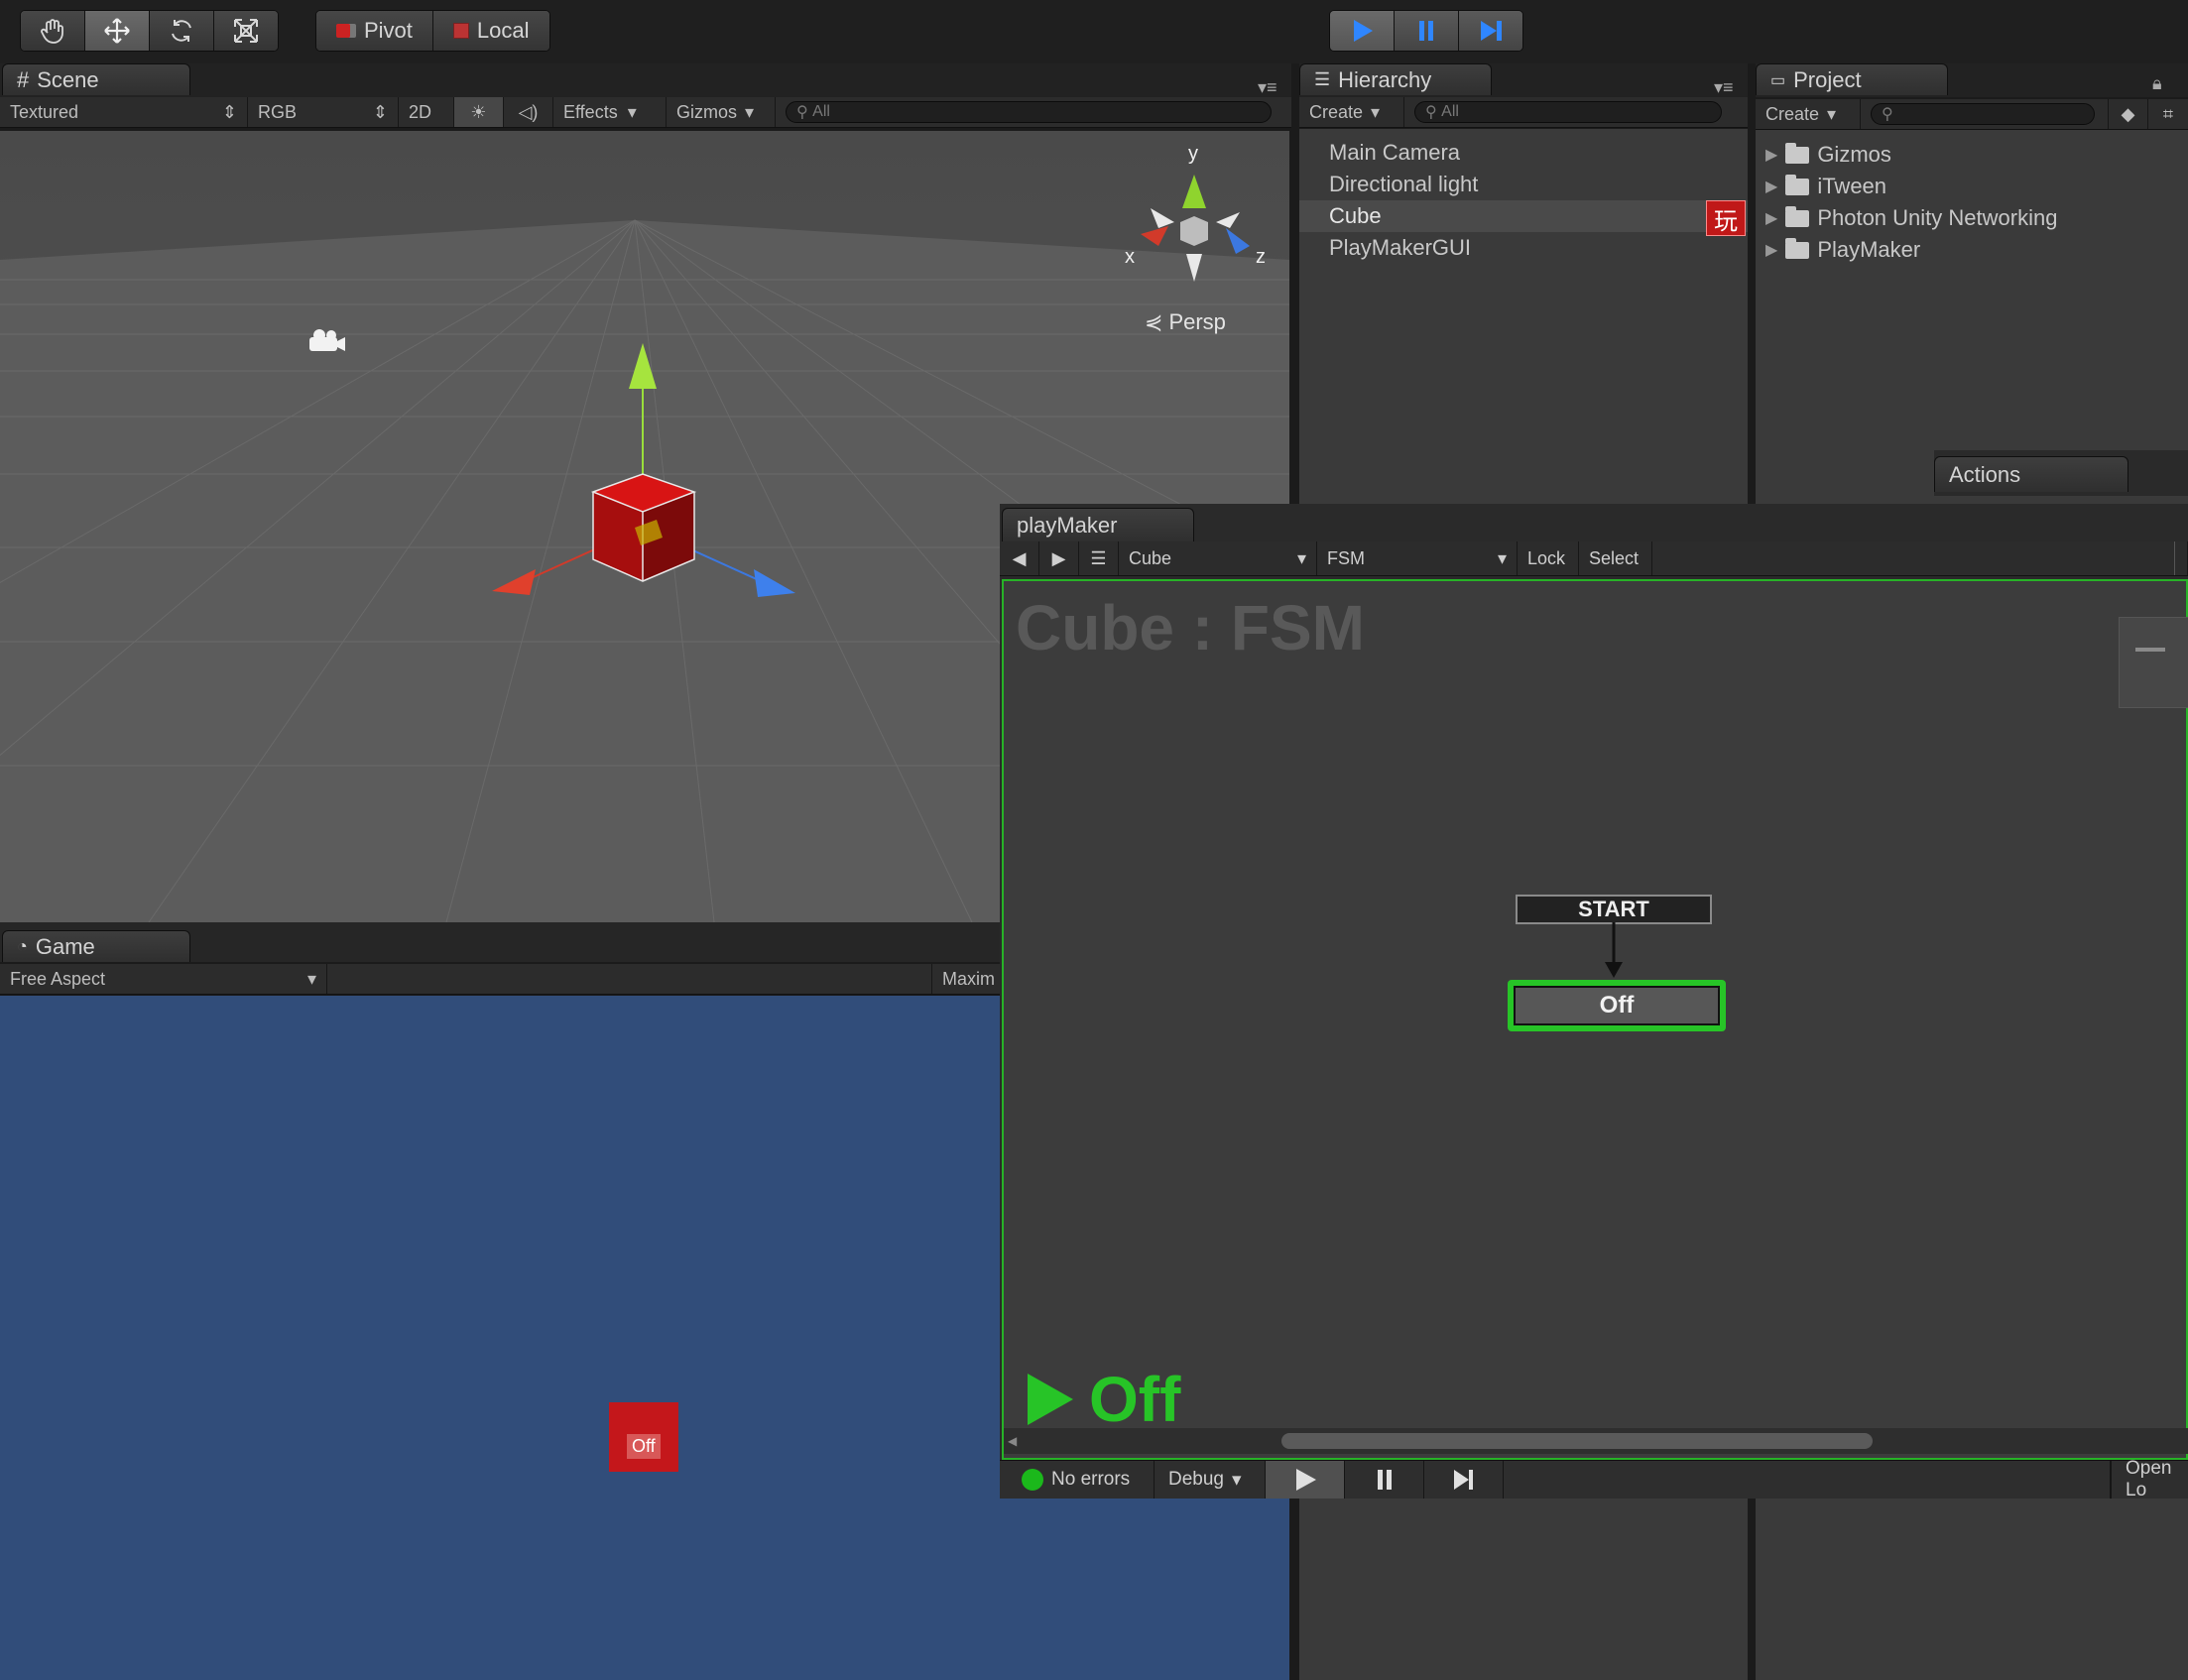 The height and width of the screenshot is (1680, 2188). I want to click on projection-toggle: ⋞ Persp, so click(1185, 322).